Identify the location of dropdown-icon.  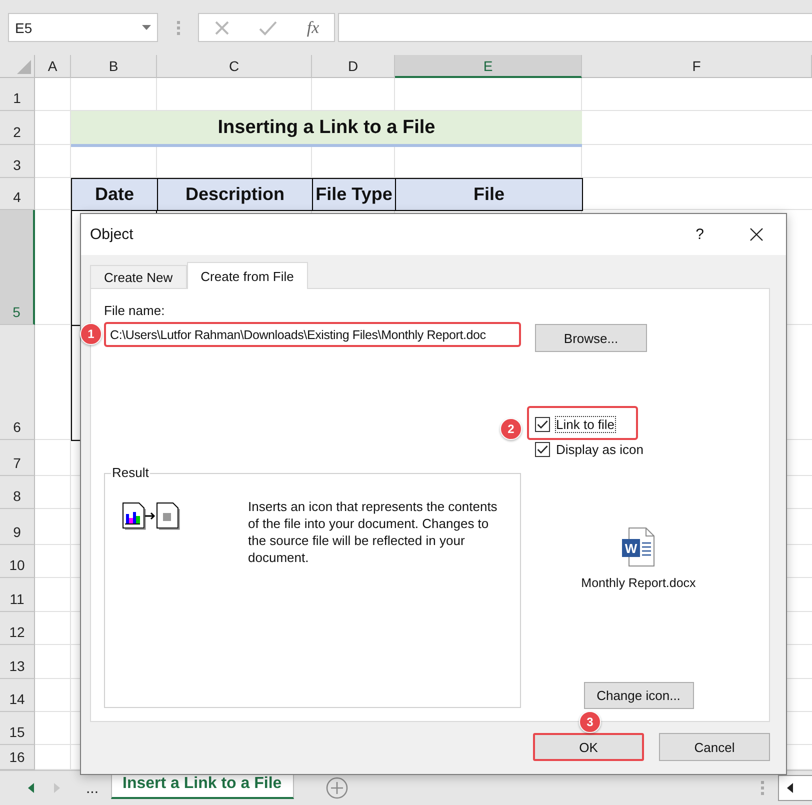
(146, 27).